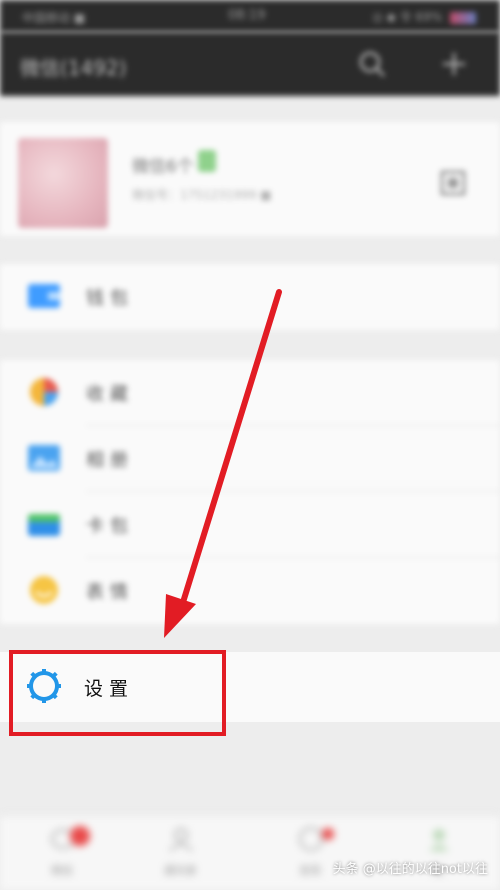 The height and width of the screenshot is (890, 500). I want to click on name-badge, so click(207, 161).